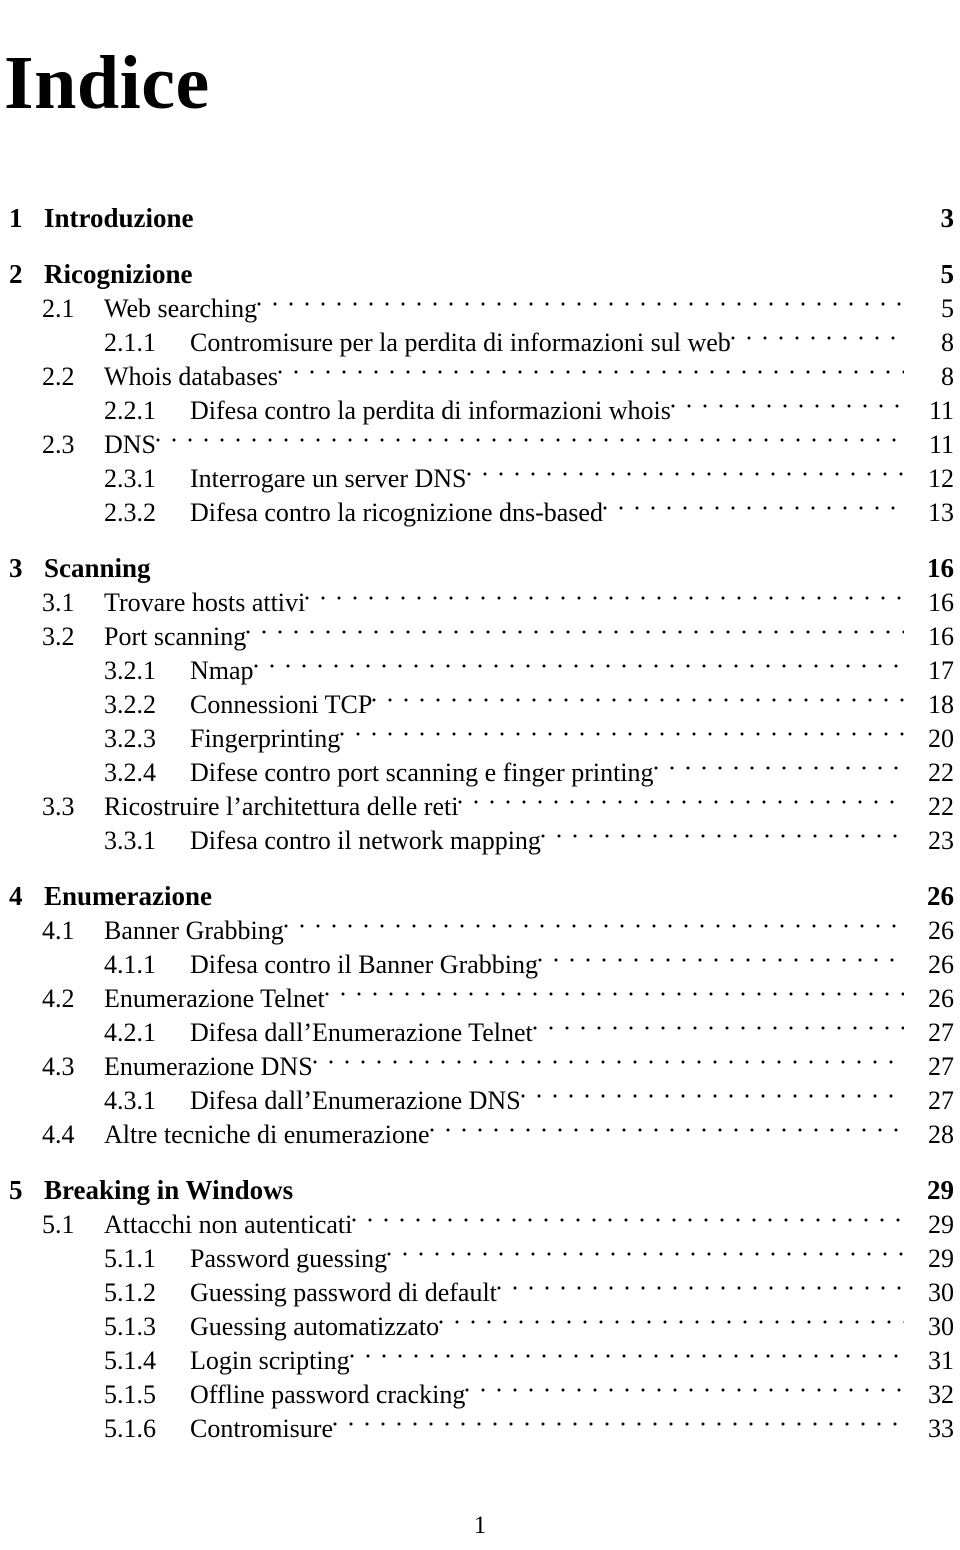 This screenshot has width=960, height=1550. I want to click on toc-entry-label: Banner Grabbing, so click(194, 930).